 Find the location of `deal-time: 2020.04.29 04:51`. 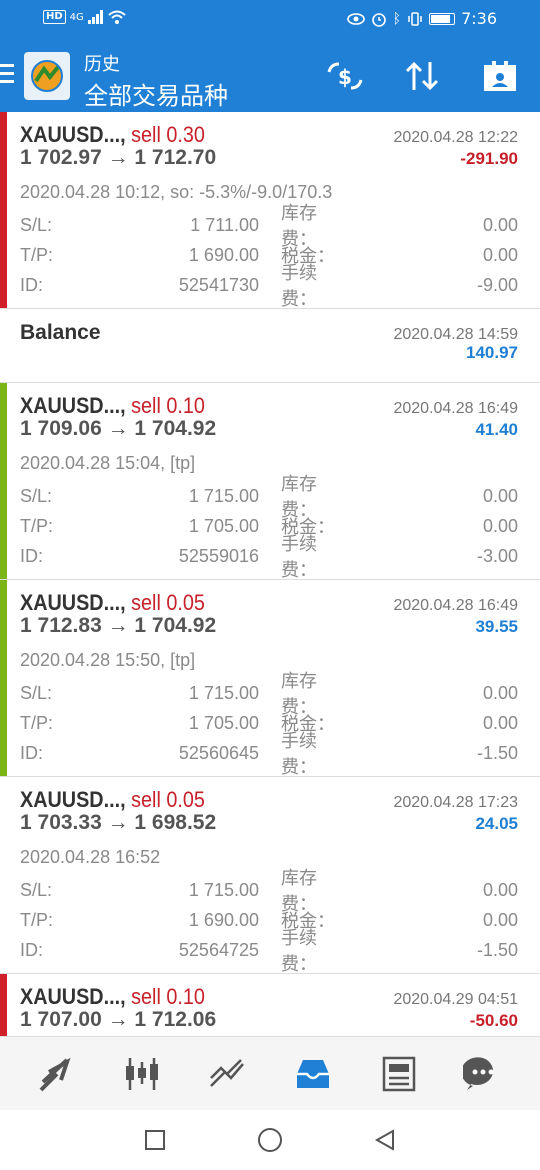

deal-time: 2020.04.29 04:51 is located at coordinates (455, 999).